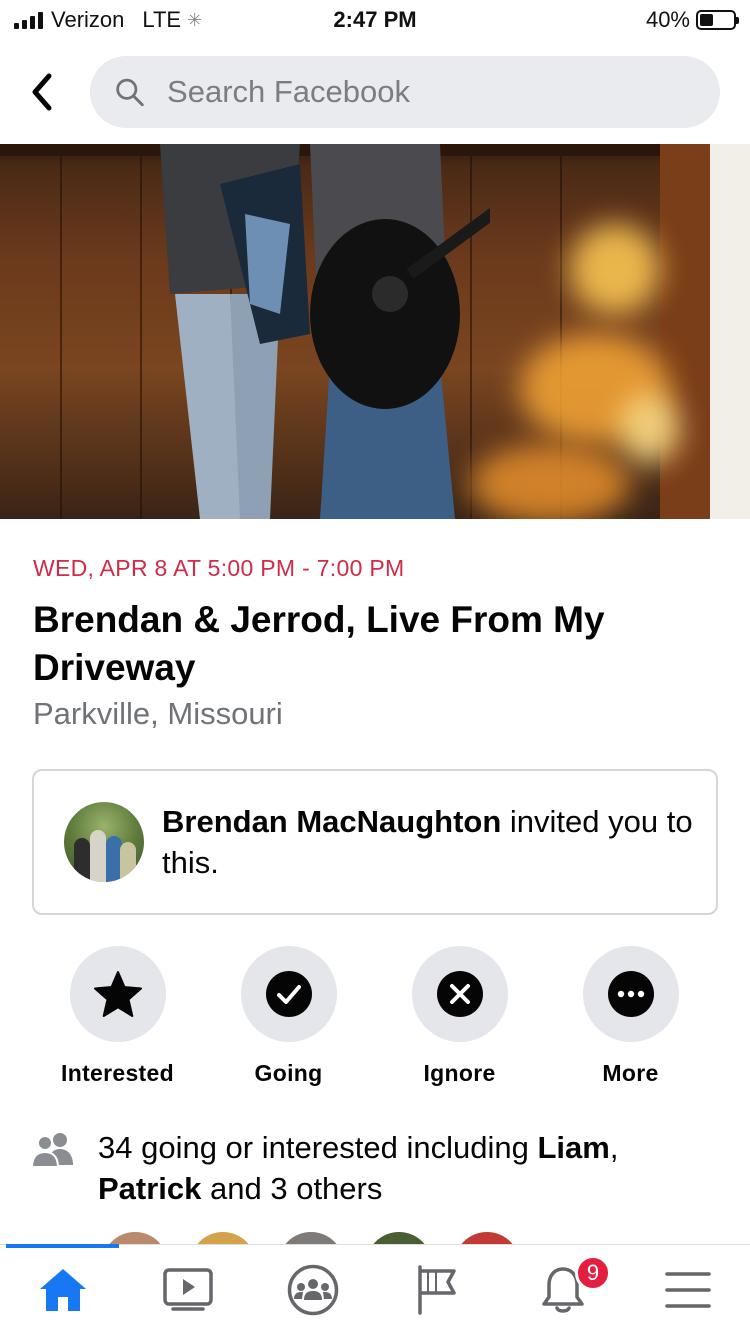 The height and width of the screenshot is (1334, 750). Describe the element at coordinates (158, 714) in the screenshot. I see `event-location: Parkville, Missouri` at that location.